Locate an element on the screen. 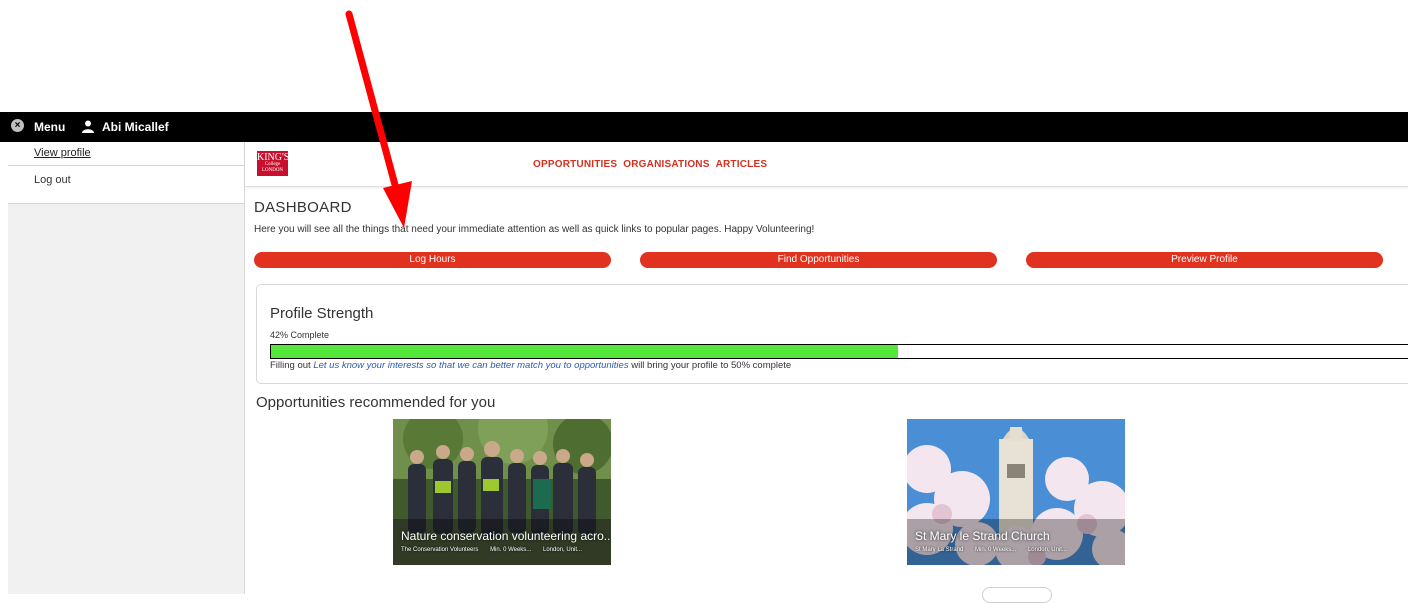 This screenshot has height=603, width=1408. profile-progress-bar is located at coordinates (839, 351).